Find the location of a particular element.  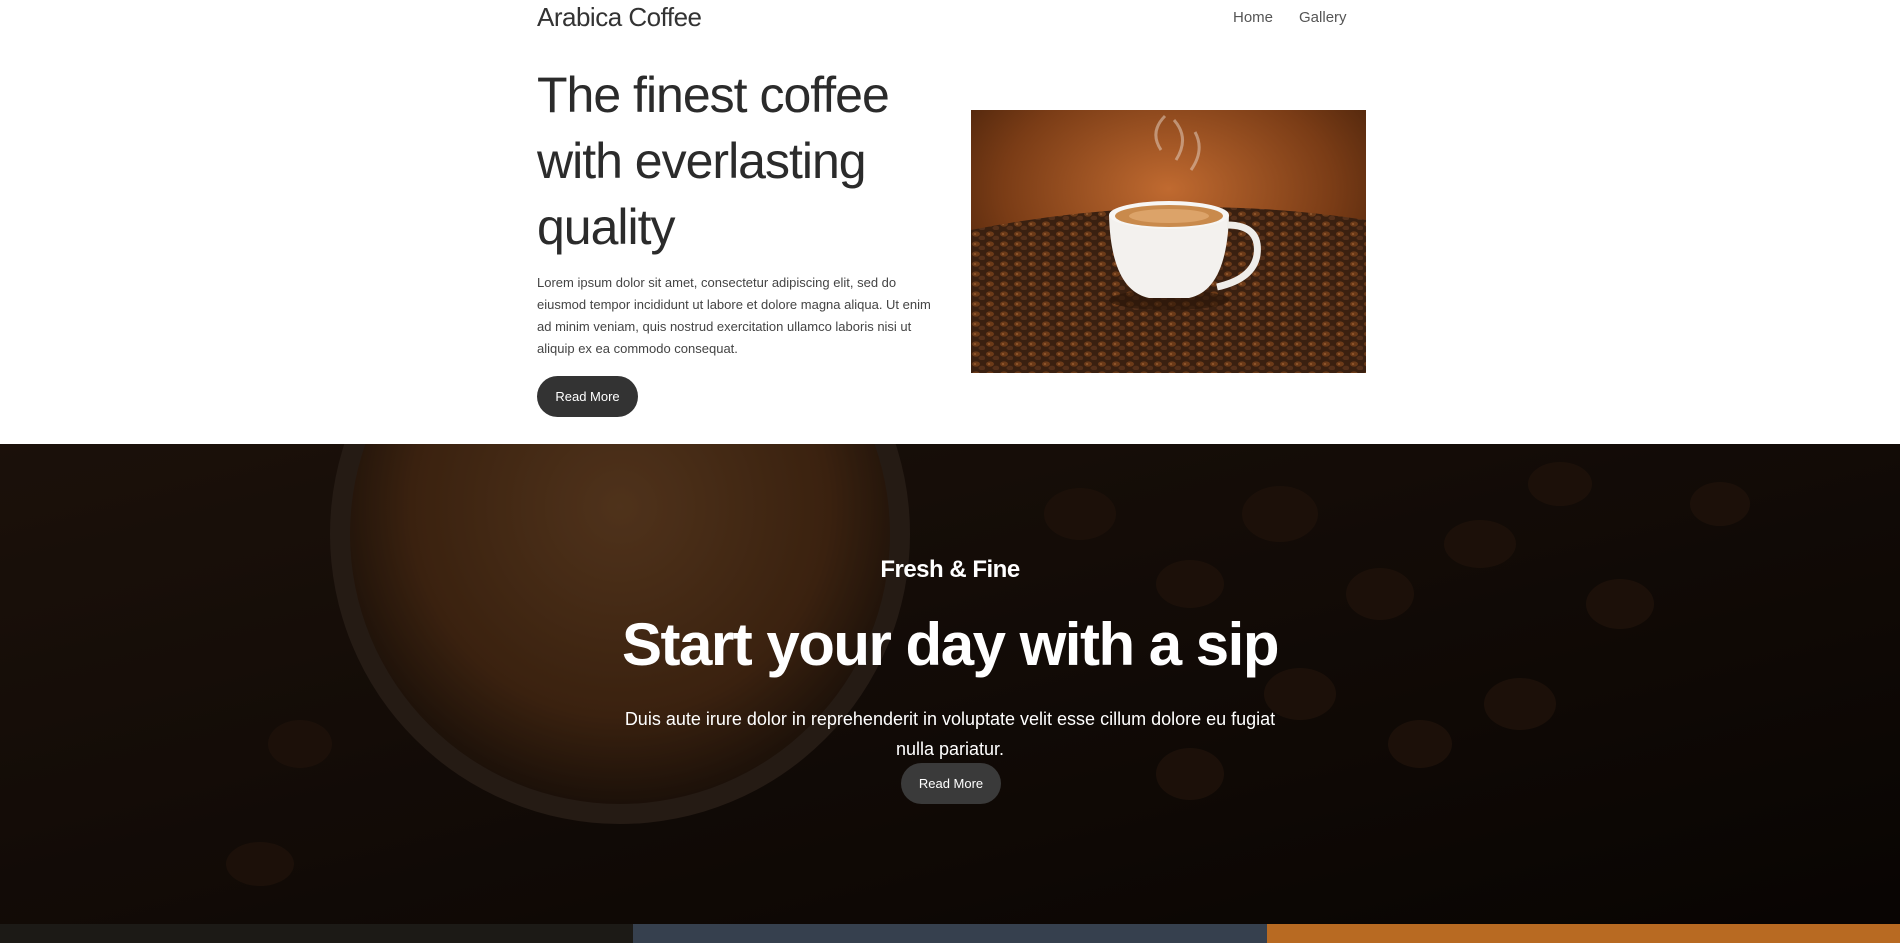

banner-kicker: Fresh & Fine is located at coordinates (950, 569).